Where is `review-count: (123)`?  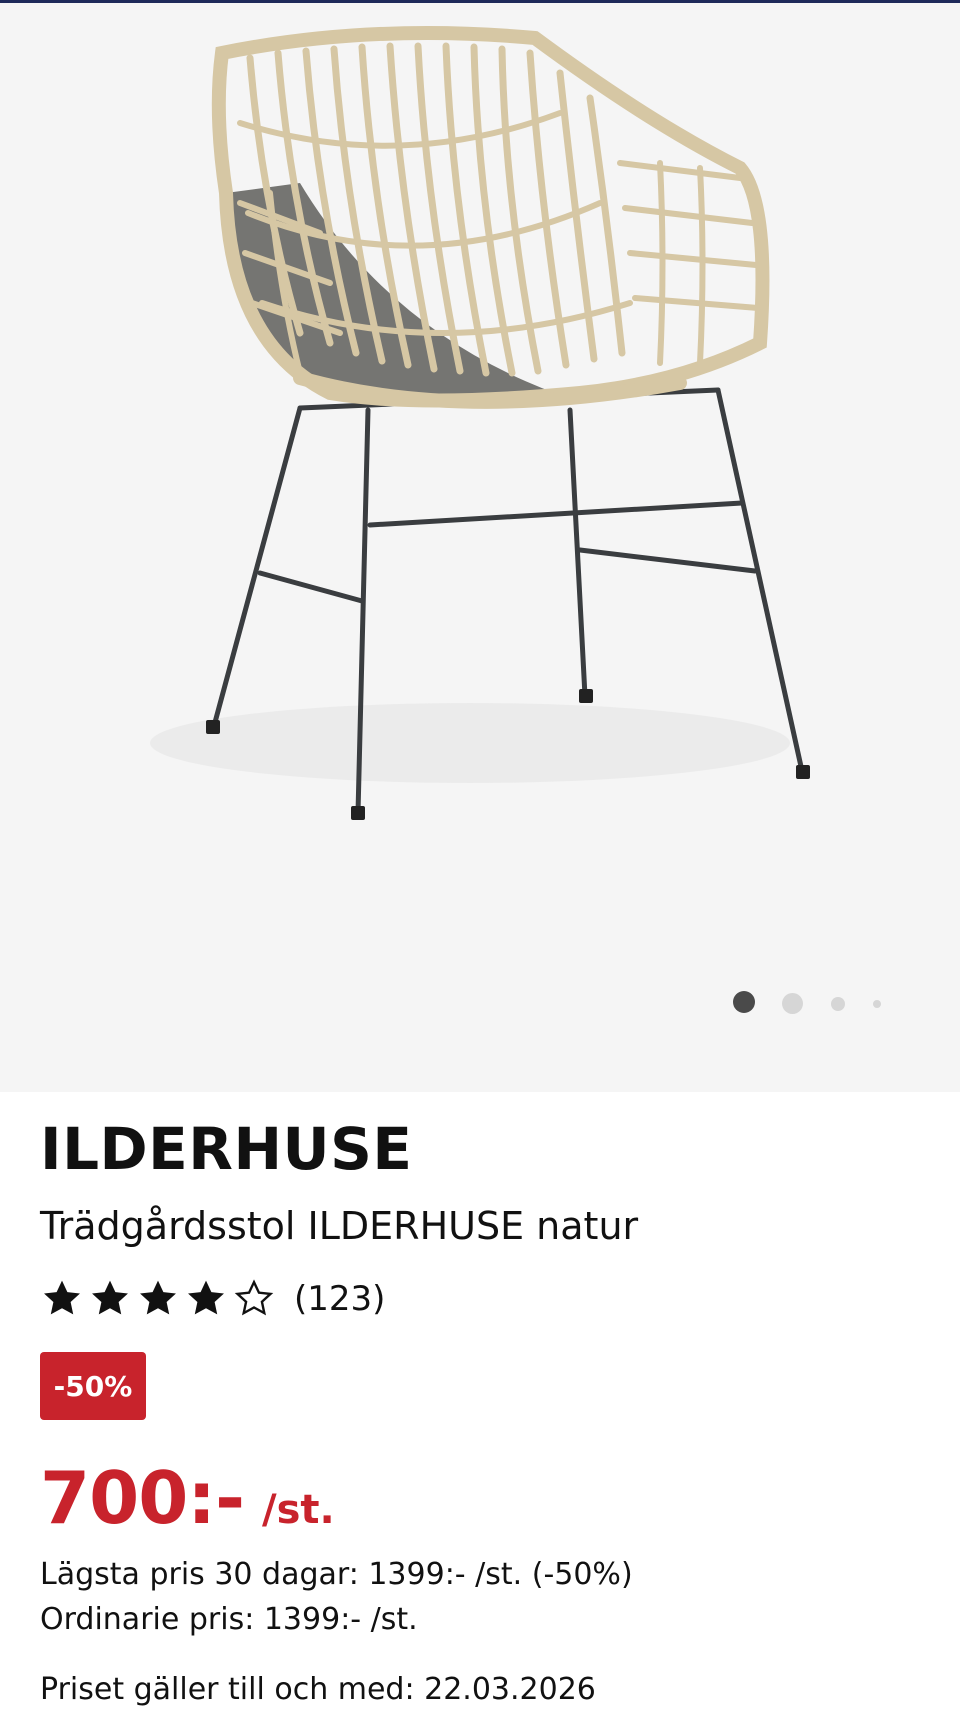
review-count: (123) is located at coordinates (340, 1299).